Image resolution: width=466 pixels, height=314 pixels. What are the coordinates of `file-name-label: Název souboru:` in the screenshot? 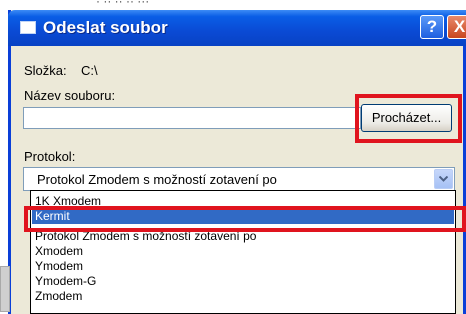 It's located at (70, 95).